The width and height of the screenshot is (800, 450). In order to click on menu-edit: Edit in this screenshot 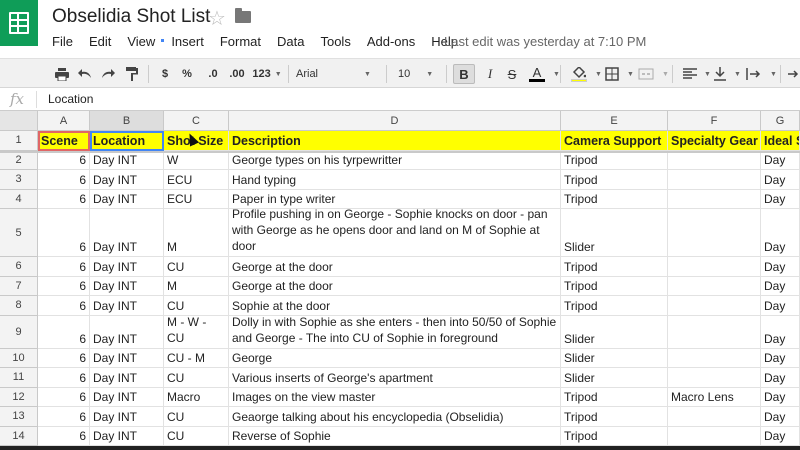, I will do `click(100, 42)`.